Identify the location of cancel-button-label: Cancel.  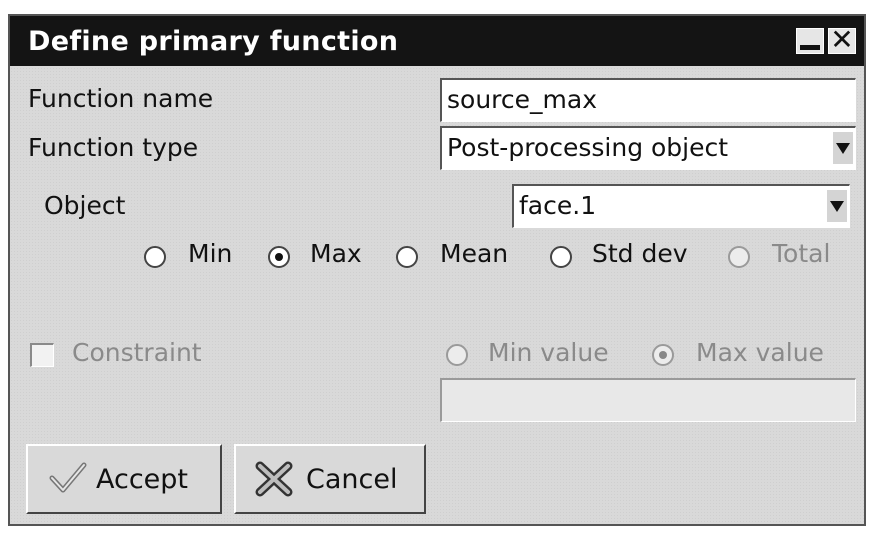
(352, 479).